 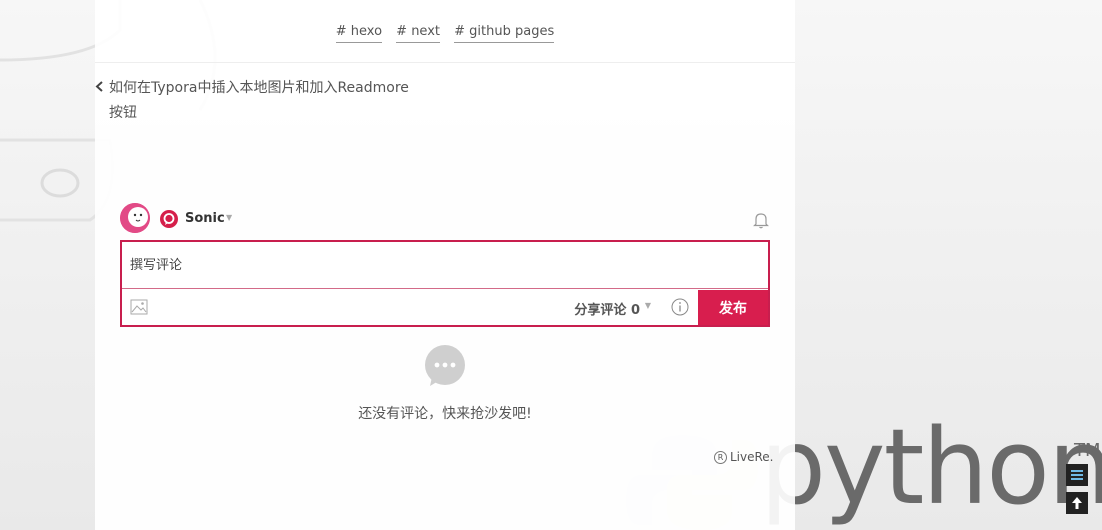 I want to click on bell-icon, so click(x=761, y=220).